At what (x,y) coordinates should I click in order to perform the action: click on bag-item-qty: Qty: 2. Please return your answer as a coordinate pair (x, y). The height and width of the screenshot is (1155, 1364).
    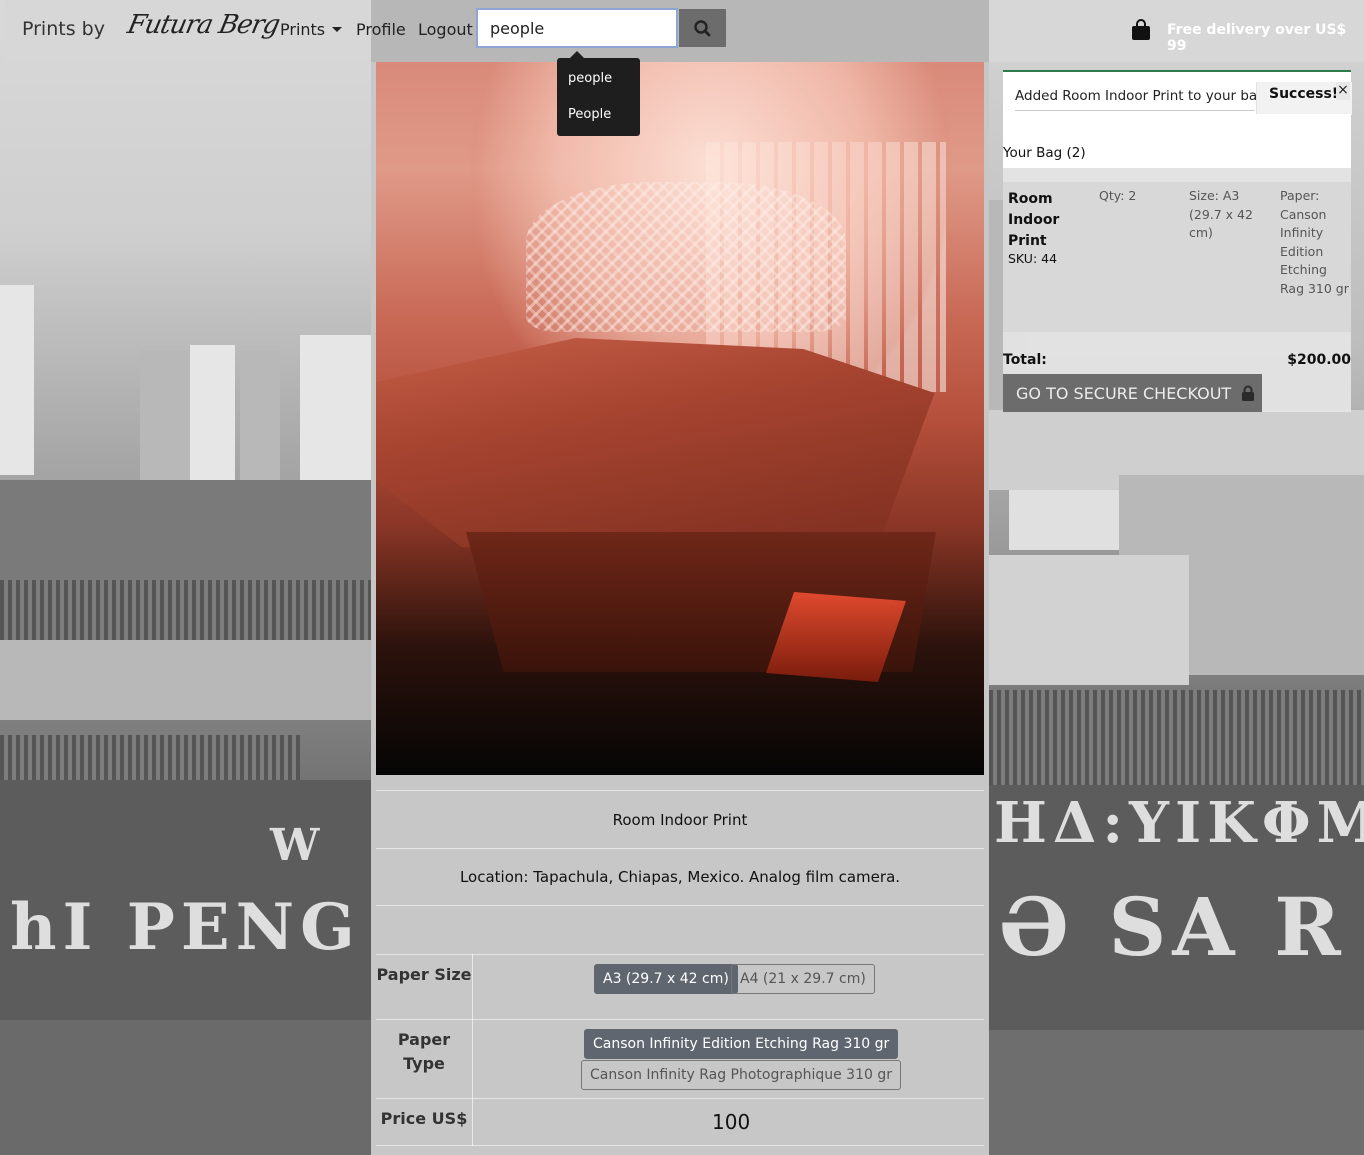
    Looking at the image, I should click on (1118, 195).